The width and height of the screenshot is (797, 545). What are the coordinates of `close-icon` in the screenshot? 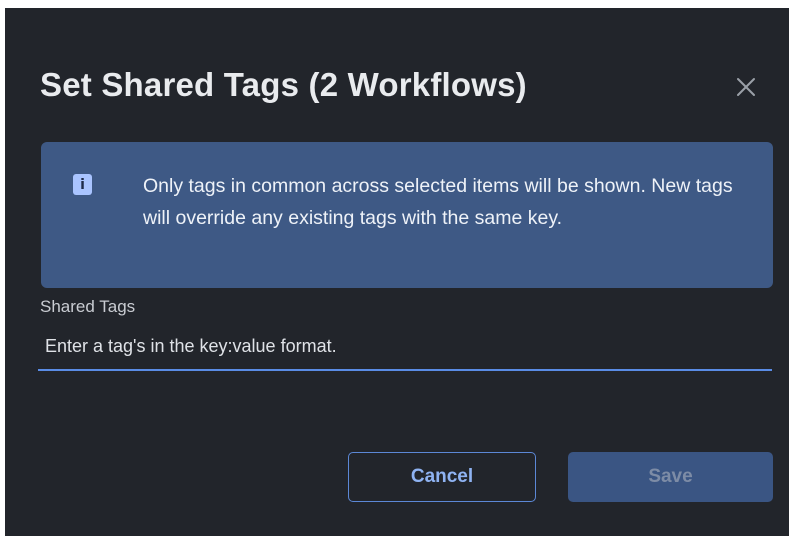 It's located at (746, 87).